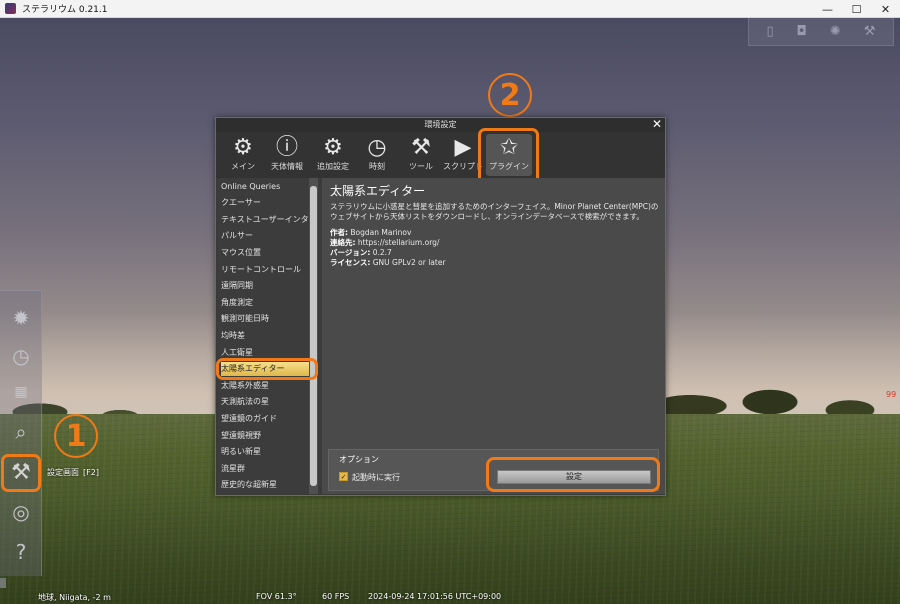 The width and height of the screenshot is (900, 604). I want to click on tab-label: ツール, so click(421, 166).